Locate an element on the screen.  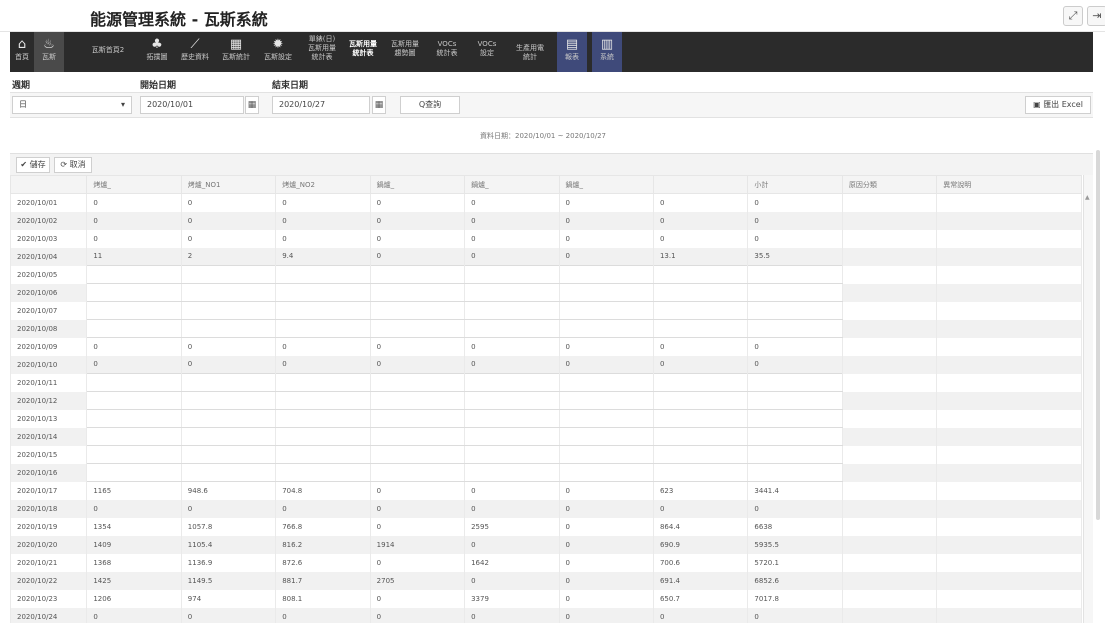
nav-system: ▥ 系統 is located at coordinates (607, 52).